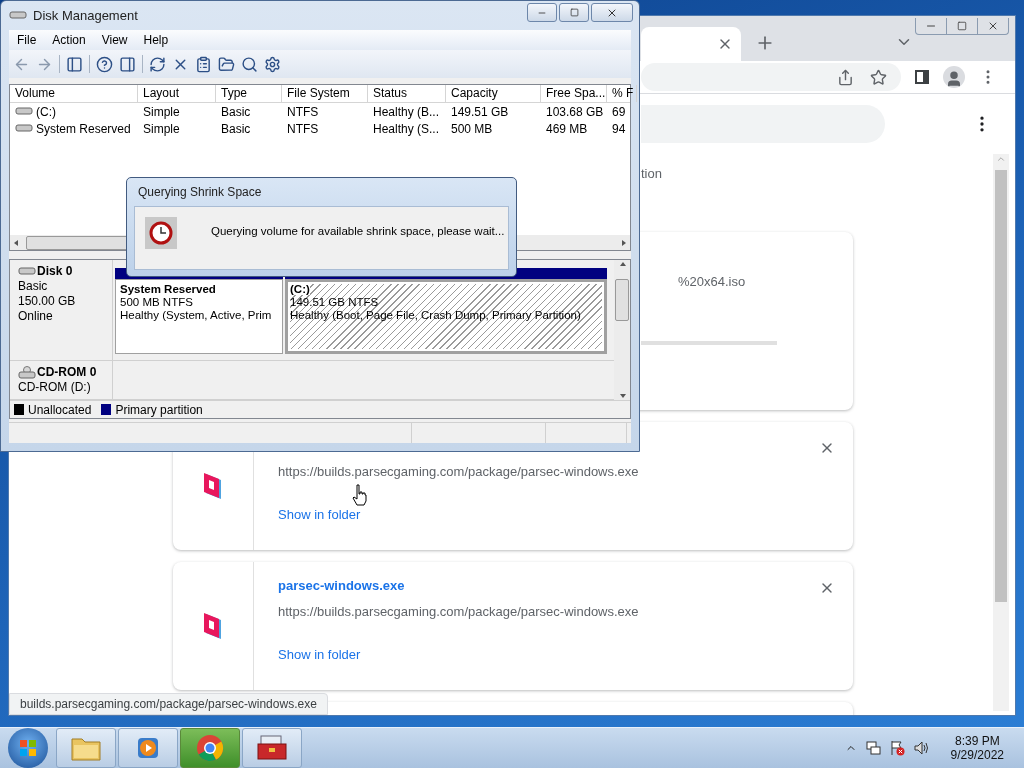 The height and width of the screenshot is (768, 1024). I want to click on start-button, so click(28, 748).